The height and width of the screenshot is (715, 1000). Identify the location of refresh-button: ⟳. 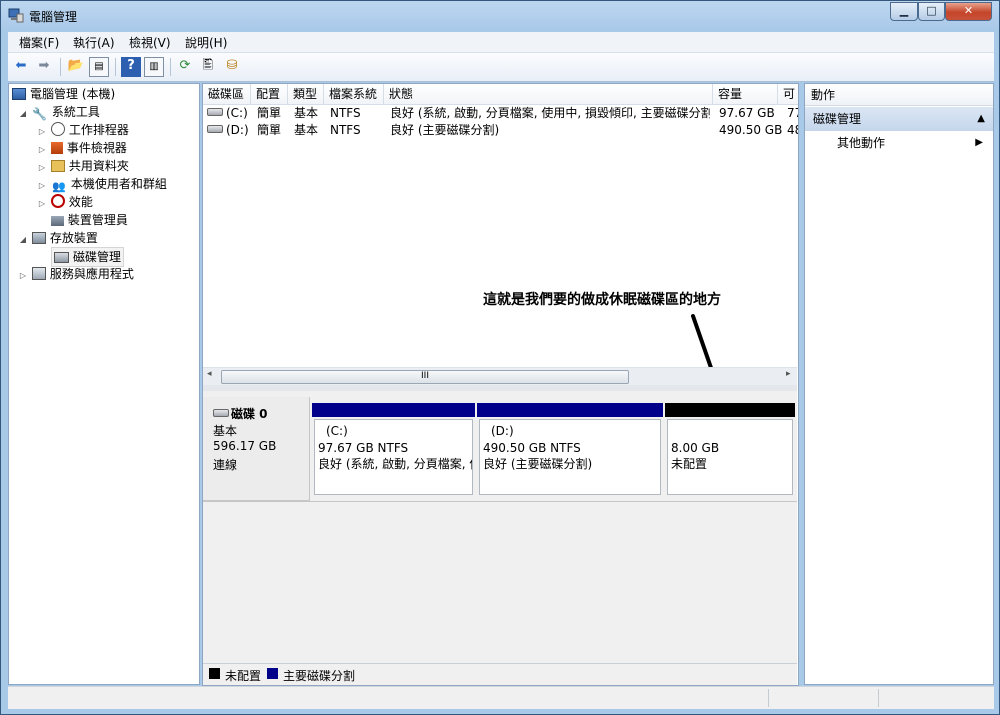
(185, 67).